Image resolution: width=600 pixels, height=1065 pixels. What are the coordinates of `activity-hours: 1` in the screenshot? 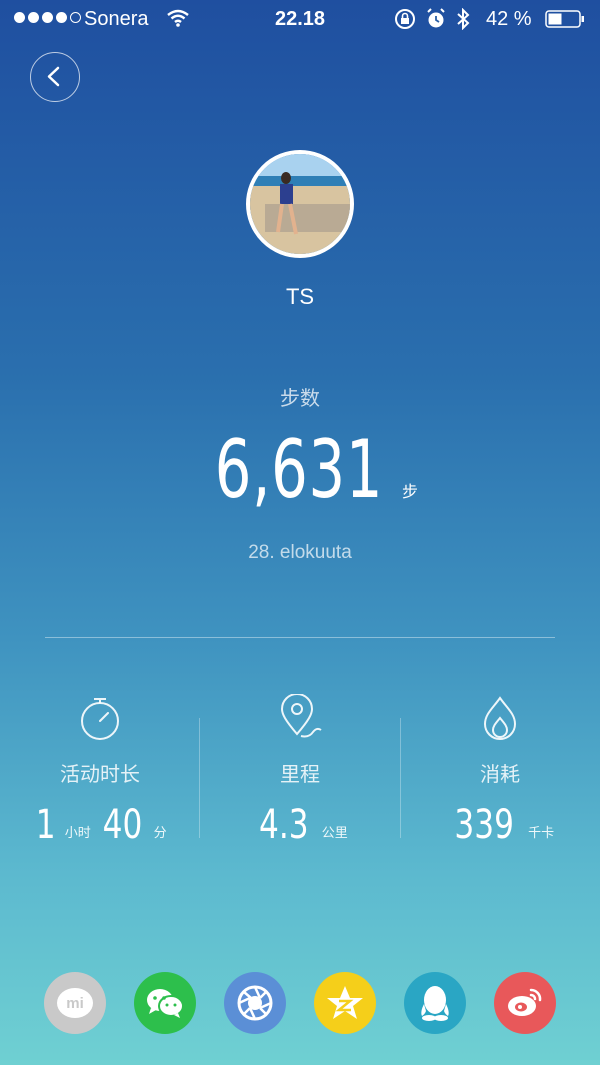 It's located at (46, 825).